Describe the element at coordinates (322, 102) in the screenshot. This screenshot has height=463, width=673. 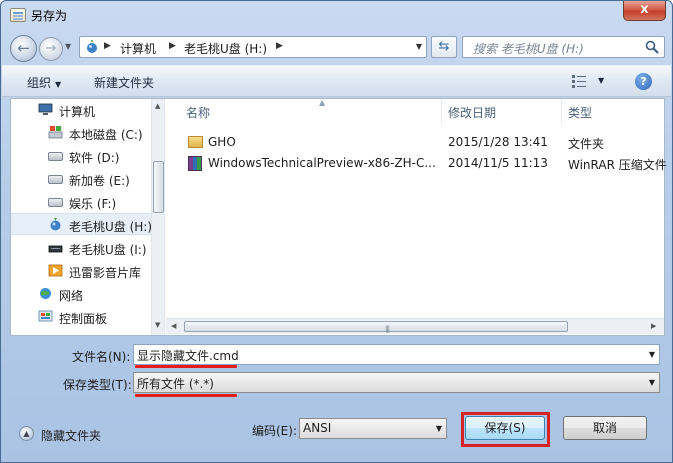
I see `sort-ascending-icon: ▲` at that location.